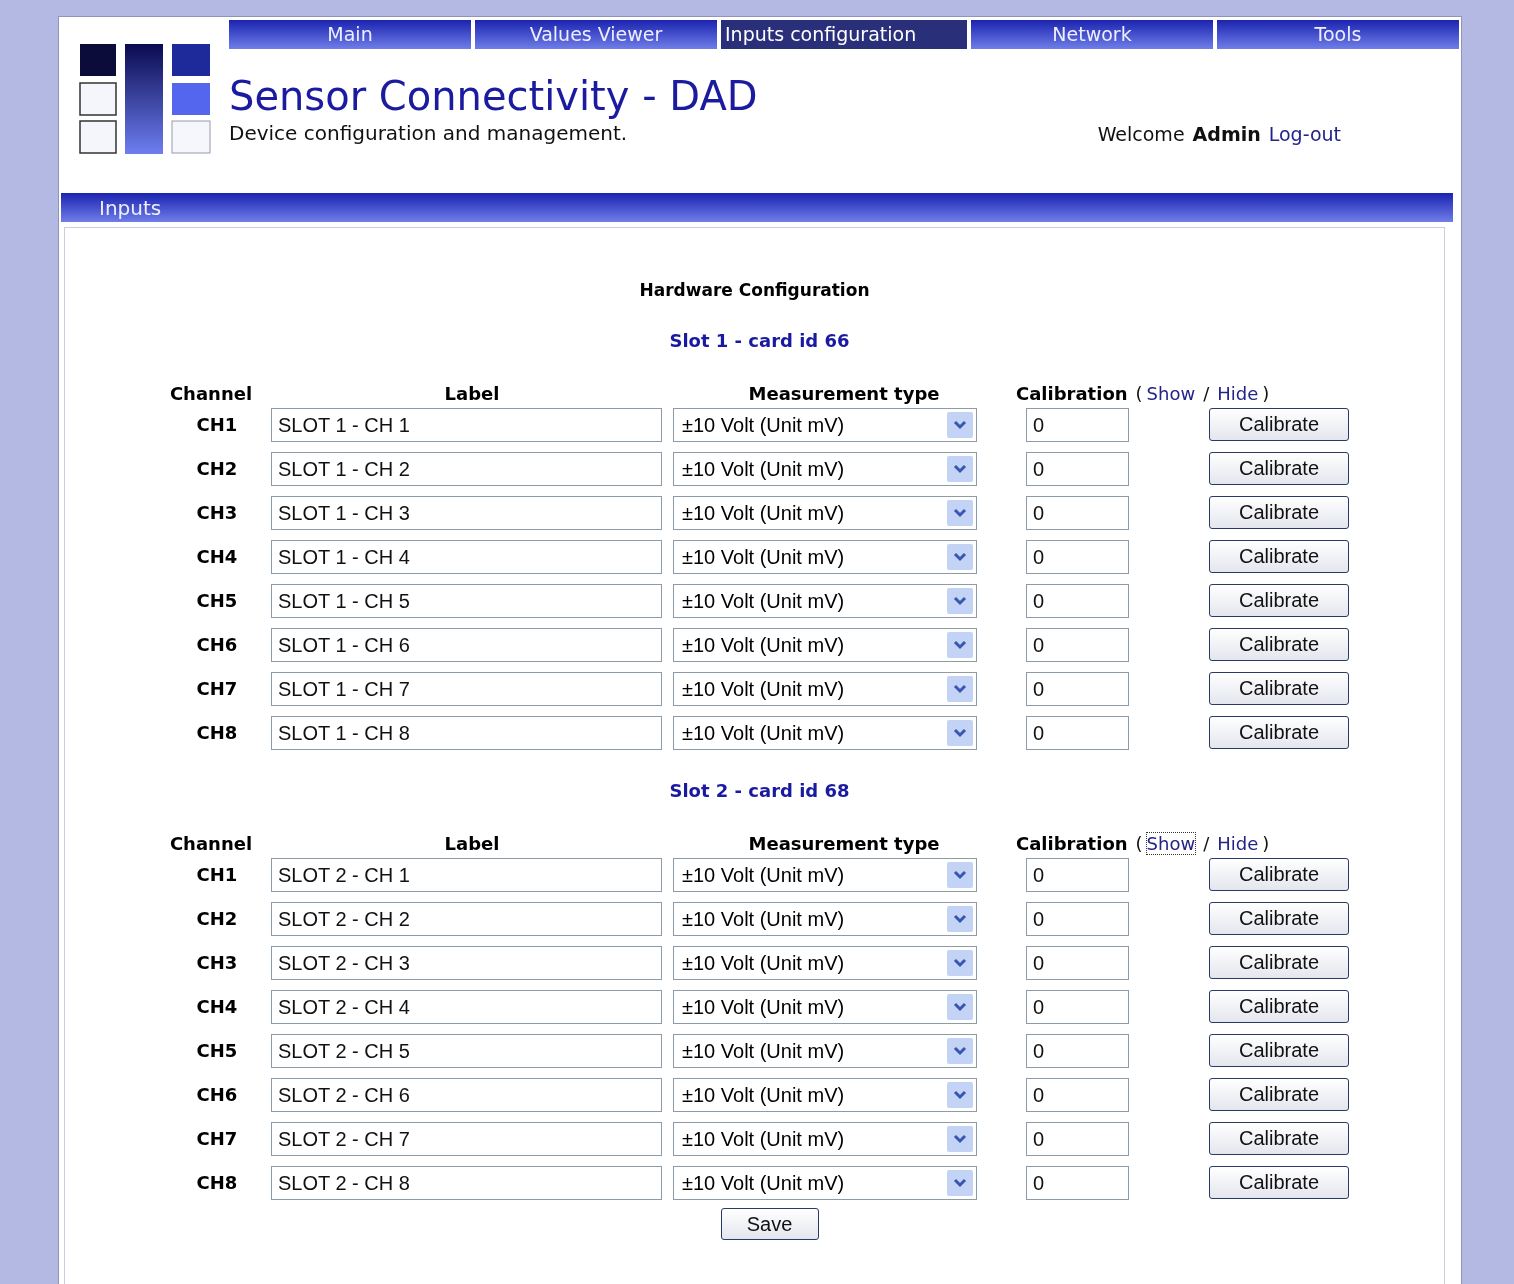 The image size is (1514, 1284). I want to click on nav-tab: Values Viewer, so click(596, 34).